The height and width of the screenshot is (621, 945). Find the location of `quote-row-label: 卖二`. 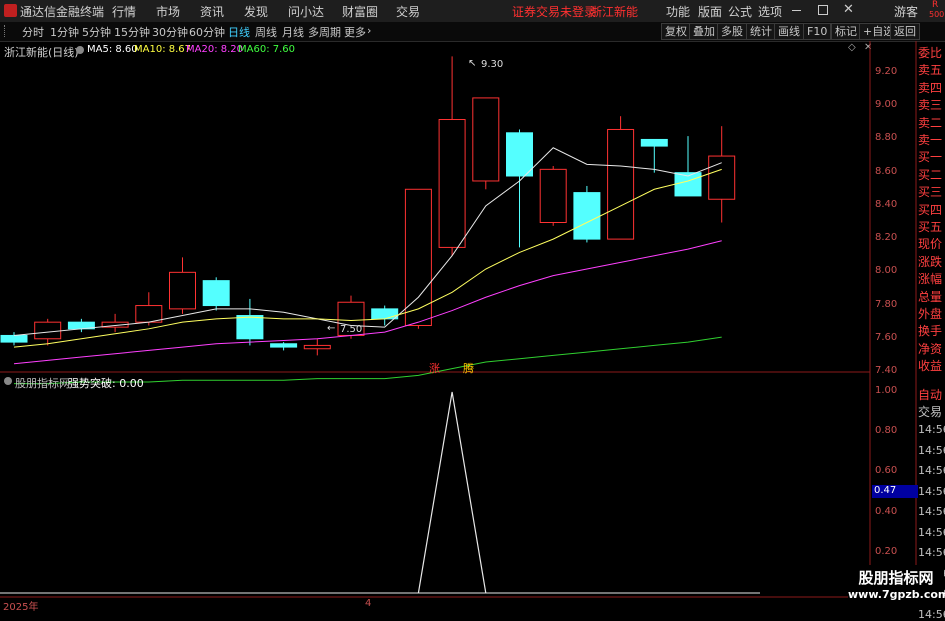

quote-row-label: 卖二 is located at coordinates (930, 122).